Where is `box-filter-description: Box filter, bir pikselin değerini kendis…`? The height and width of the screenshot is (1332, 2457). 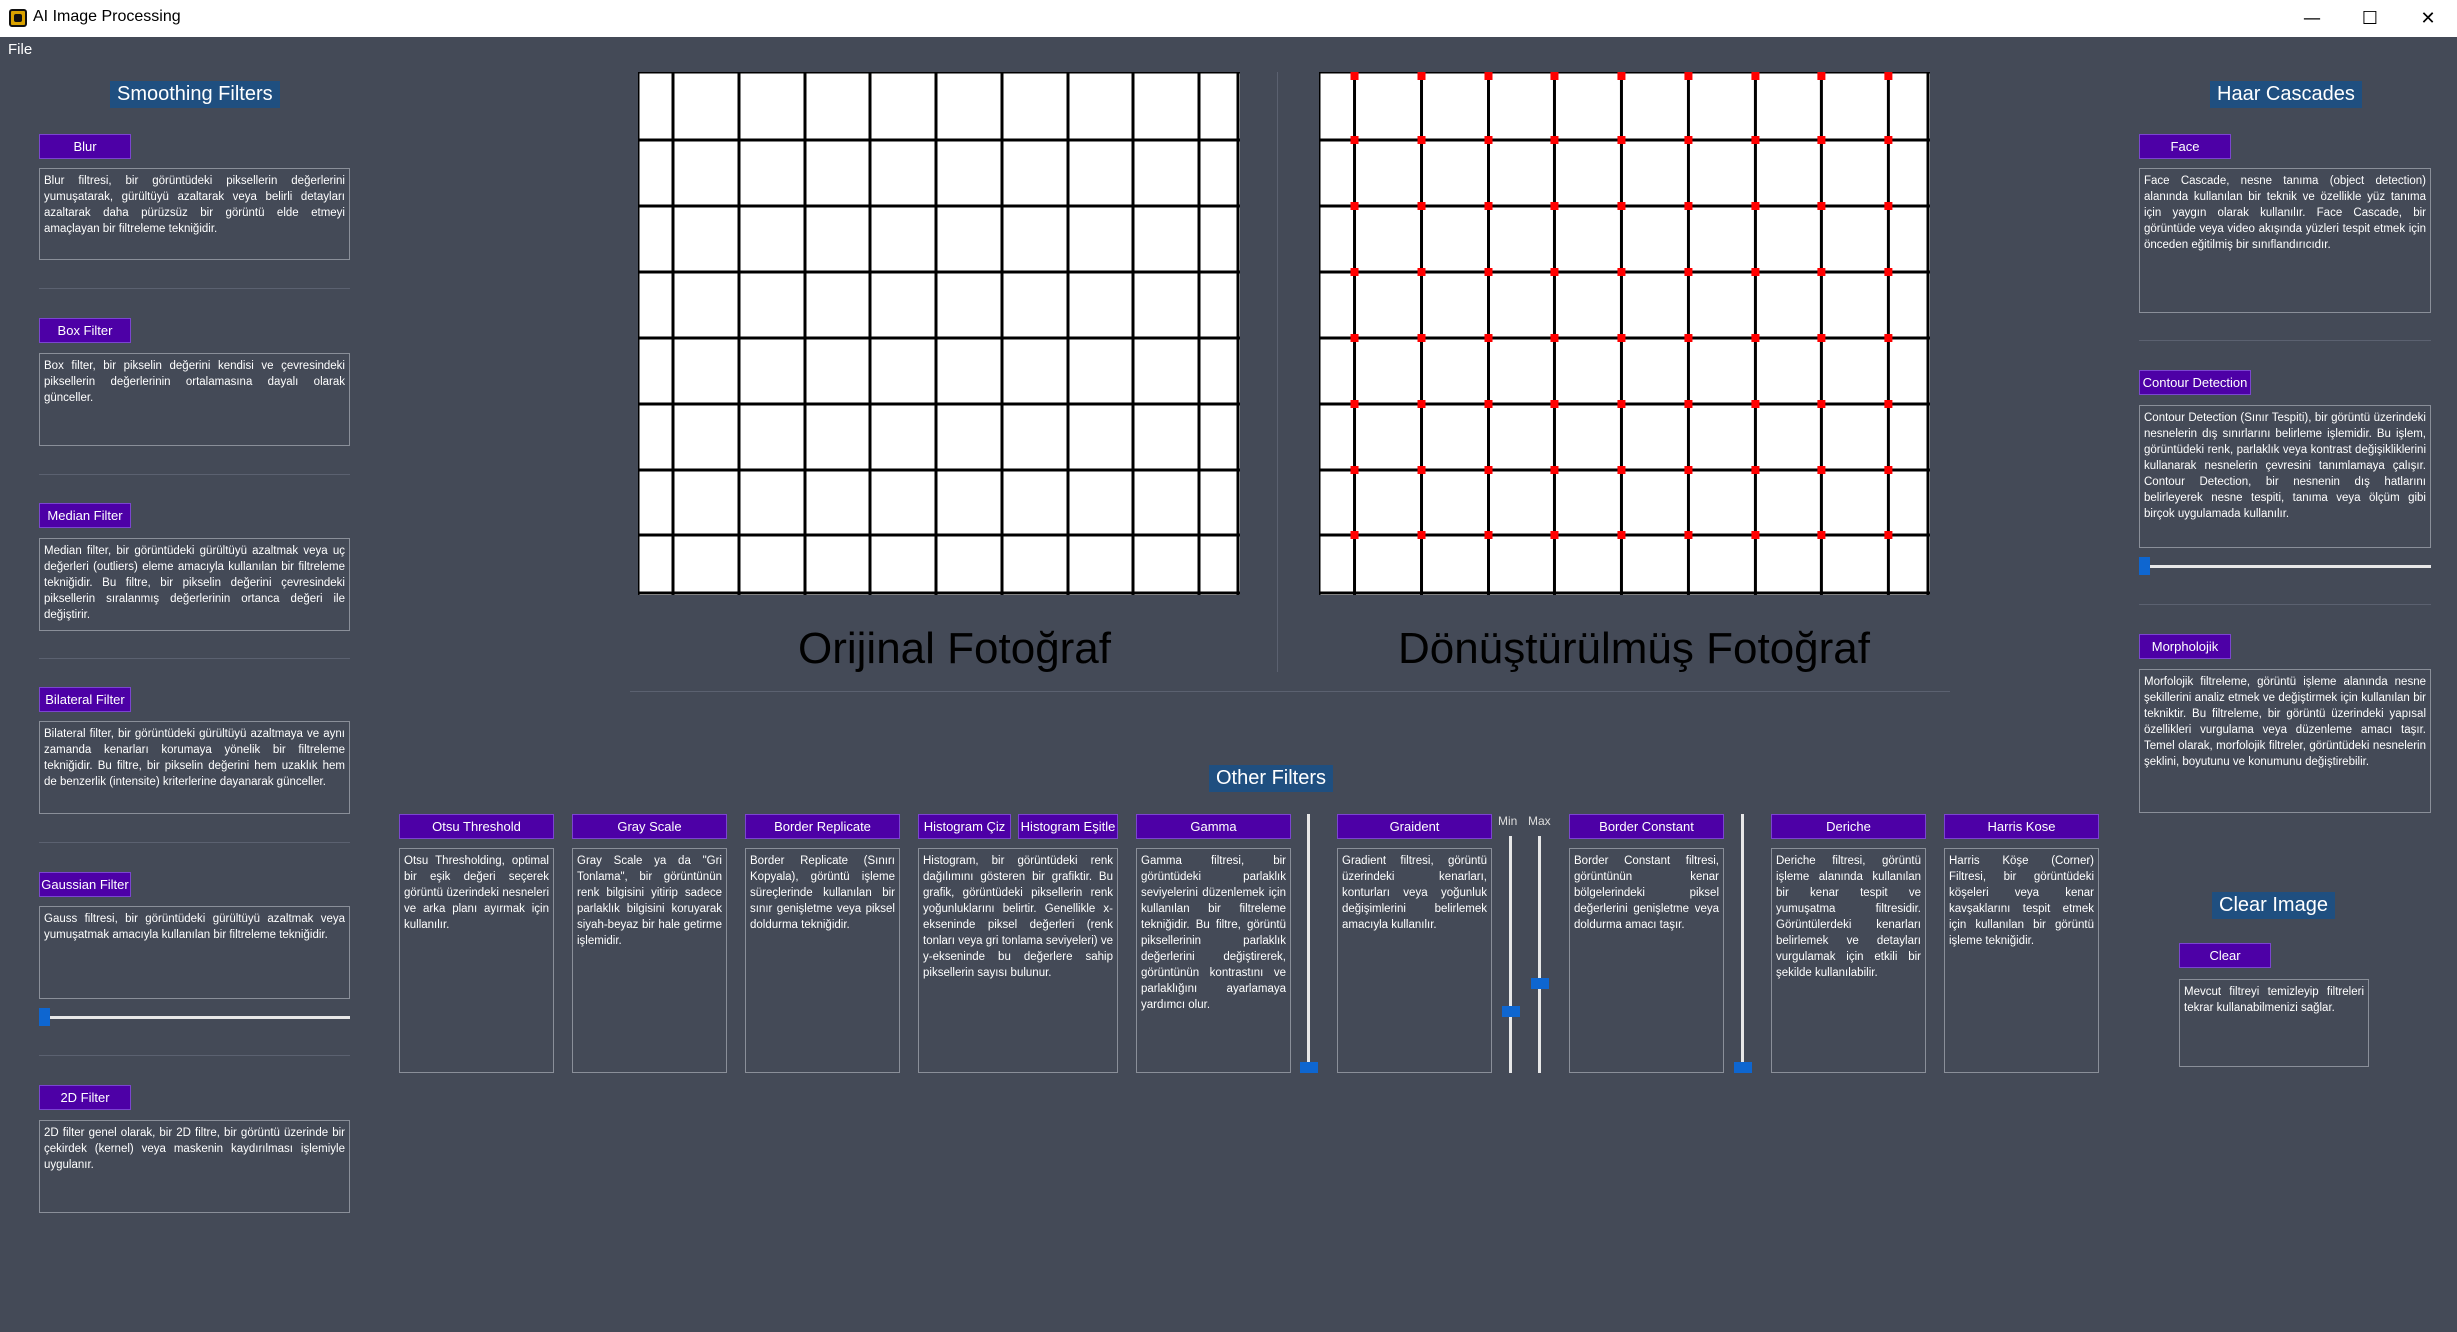
box-filter-description: Box filter, bir pikselin değerini kendis… is located at coordinates (194, 399).